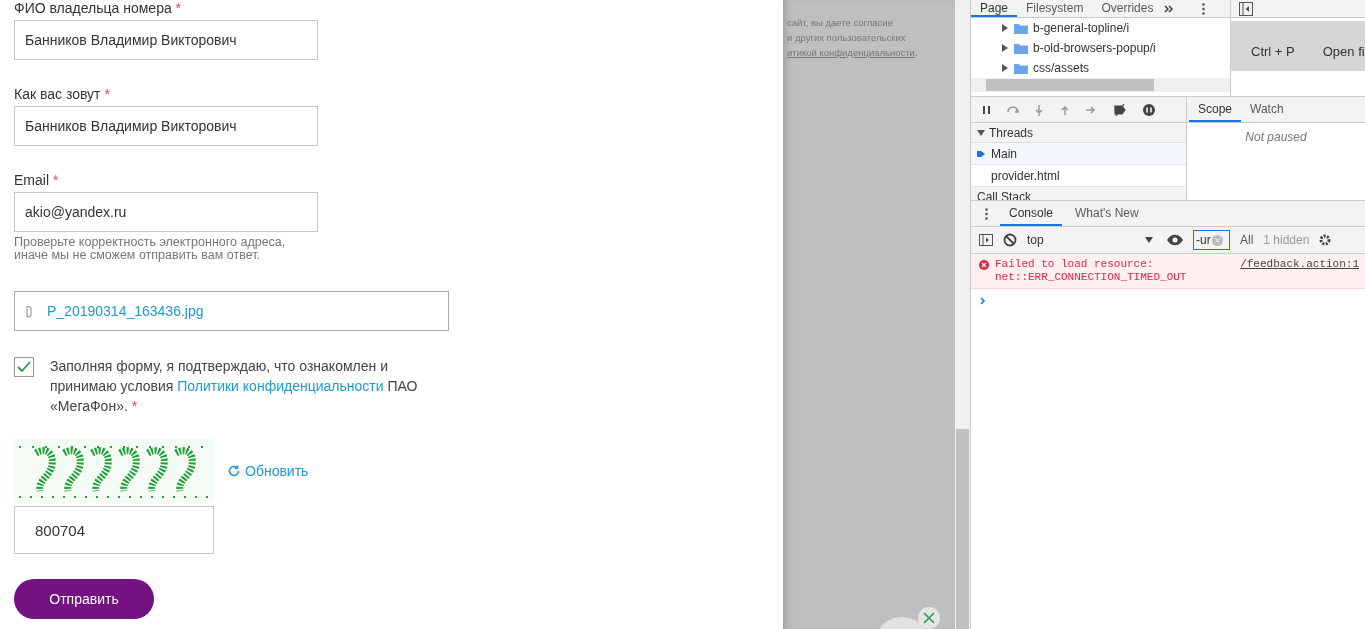 Image resolution: width=1365 pixels, height=629 pixels. What do you see at coordinates (994, 8) in the screenshot?
I see `panel-tab: Page` at bounding box center [994, 8].